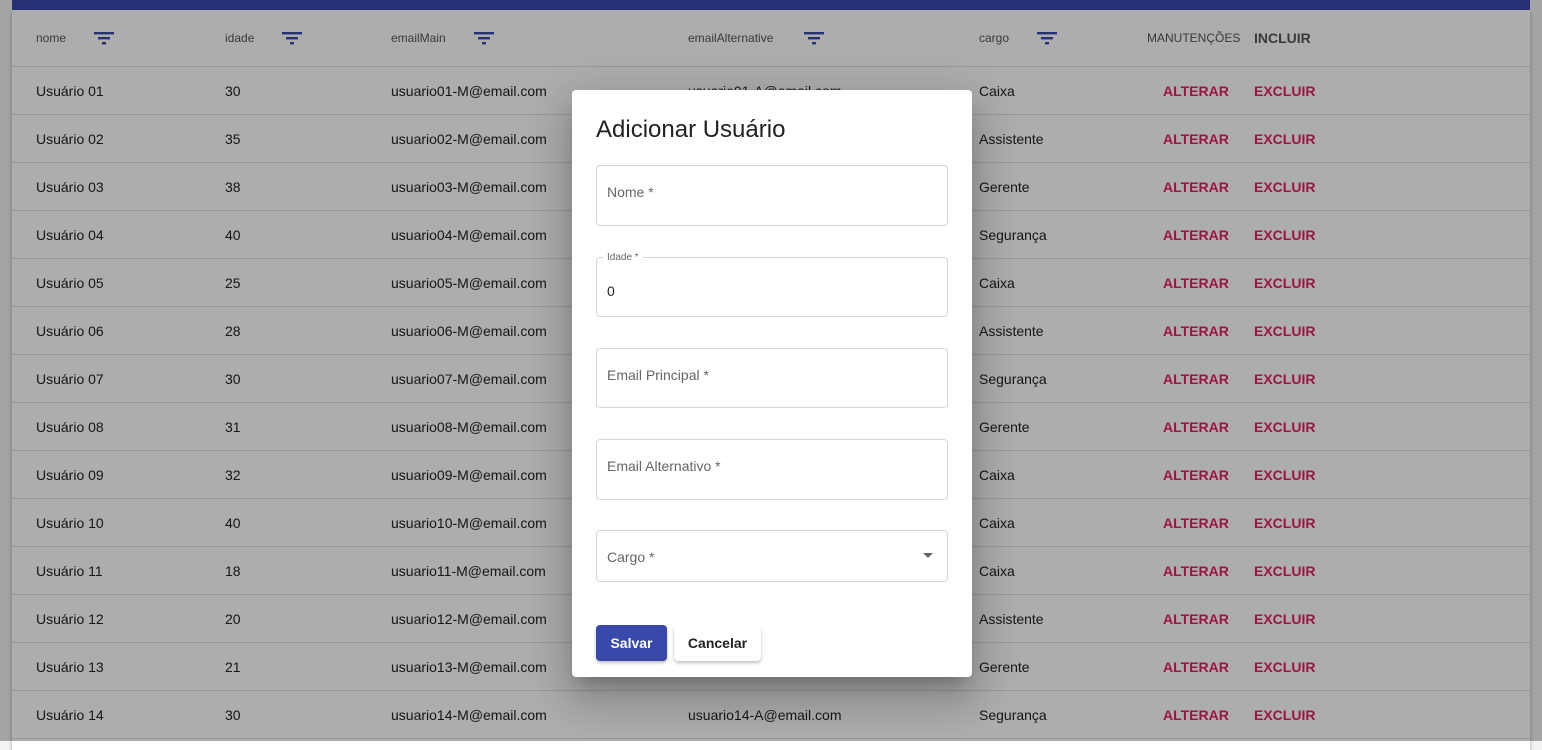  Describe the element at coordinates (691, 129) in the screenshot. I see `dialog-title: Adicionar Usuário` at that location.